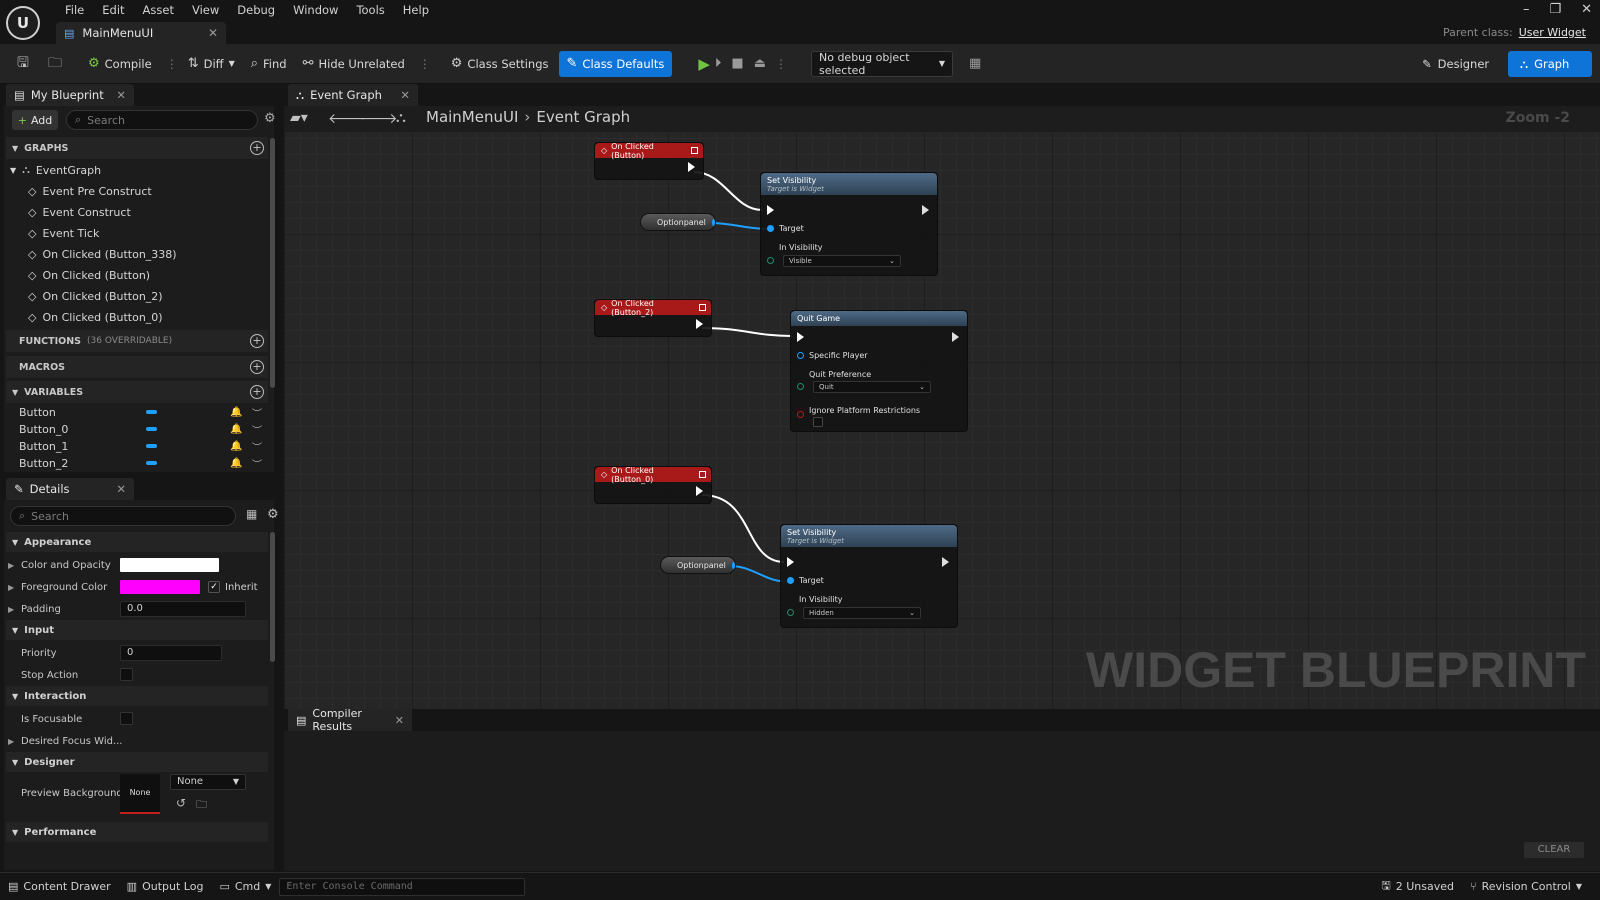 This screenshot has width=1600, height=900. What do you see at coordinates (59, 886) in the screenshot?
I see `content-drawer-button: ▤ Content Drawer` at bounding box center [59, 886].